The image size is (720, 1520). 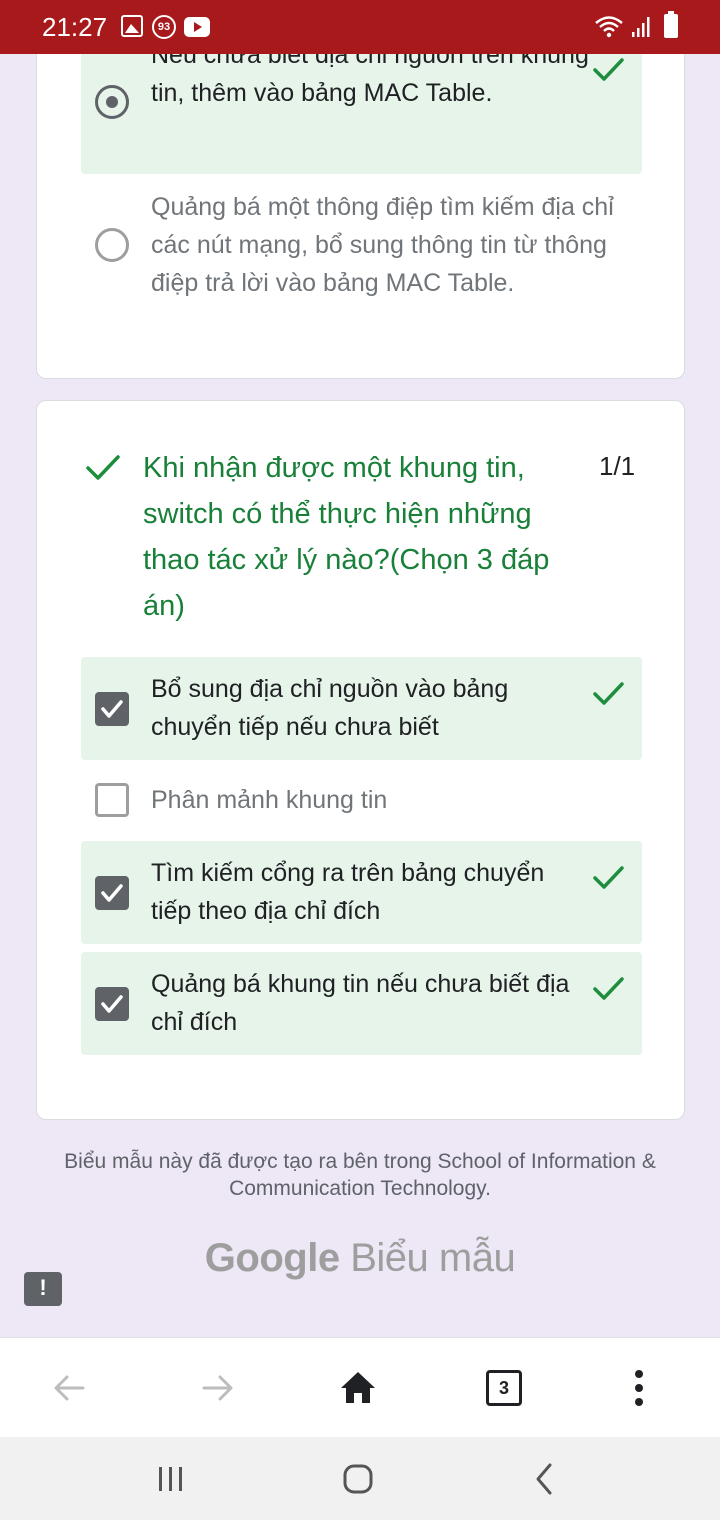 What do you see at coordinates (545, 1479) in the screenshot?
I see `back-nav-icon` at bounding box center [545, 1479].